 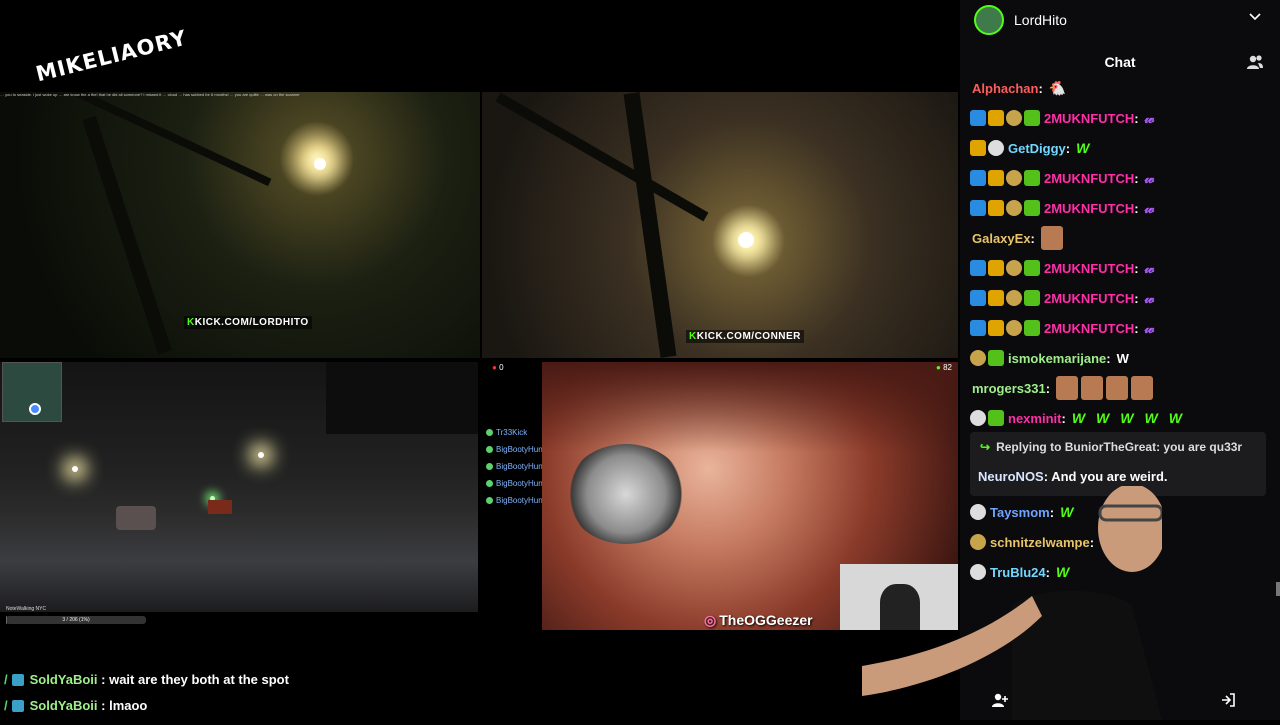 What do you see at coordinates (1122, 358) in the screenshot?
I see `chat-text: W` at bounding box center [1122, 358].